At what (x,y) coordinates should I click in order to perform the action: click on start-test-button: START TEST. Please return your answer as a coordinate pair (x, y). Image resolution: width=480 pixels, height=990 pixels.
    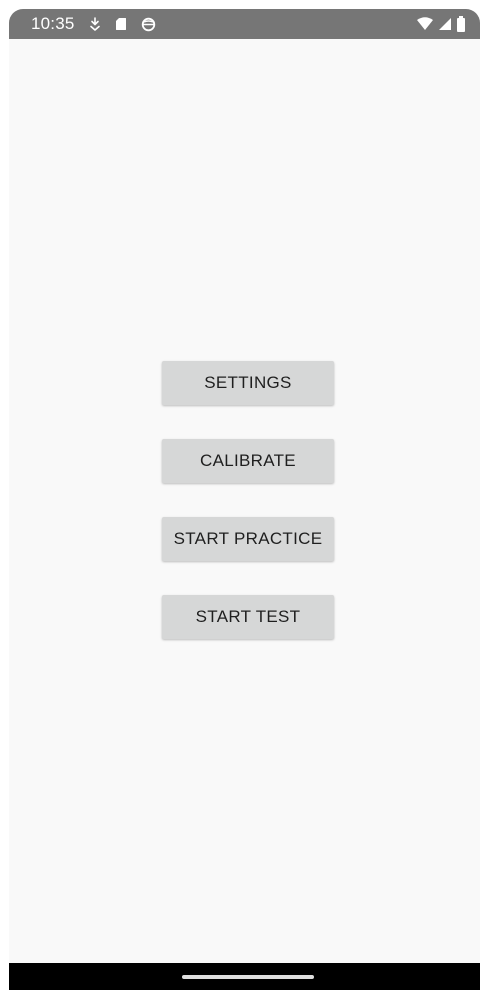
    Looking at the image, I should click on (248, 617).